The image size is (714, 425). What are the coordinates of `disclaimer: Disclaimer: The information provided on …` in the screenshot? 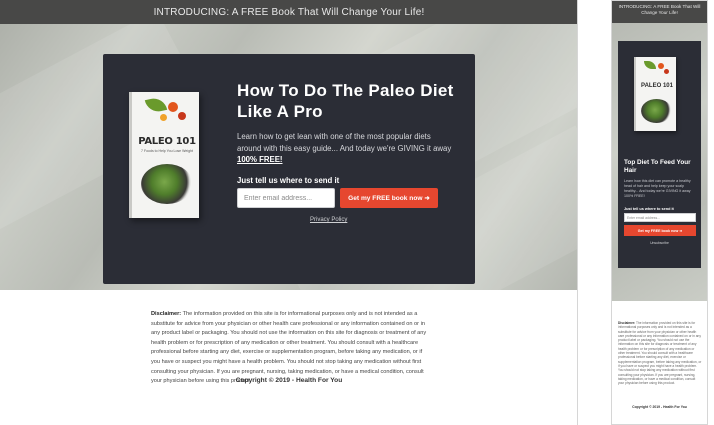 It's located at (290, 348).